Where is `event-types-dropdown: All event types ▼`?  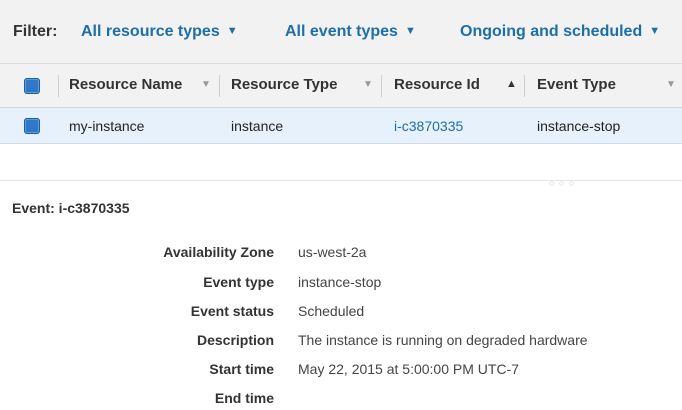 event-types-dropdown: All event types ▼ is located at coordinates (350, 32).